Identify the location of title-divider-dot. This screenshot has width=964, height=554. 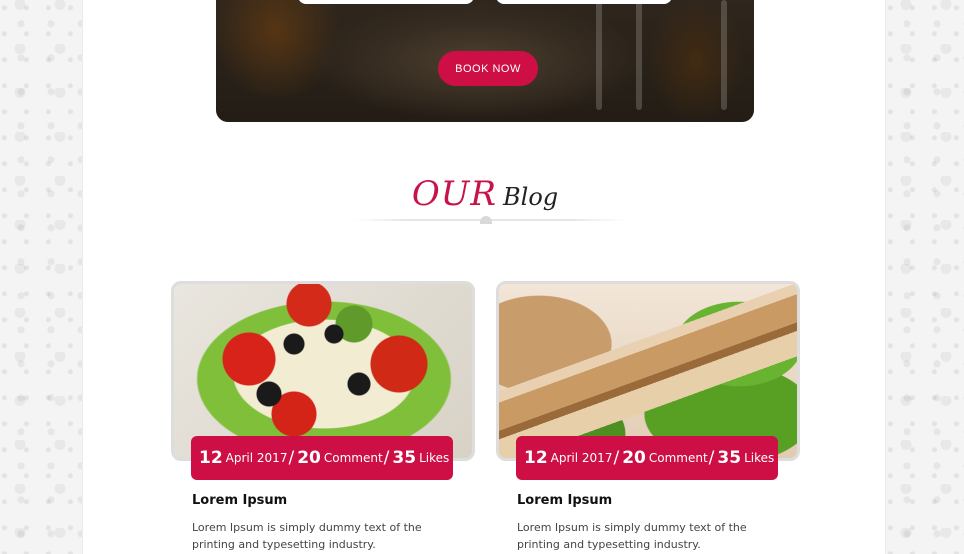
(486, 220).